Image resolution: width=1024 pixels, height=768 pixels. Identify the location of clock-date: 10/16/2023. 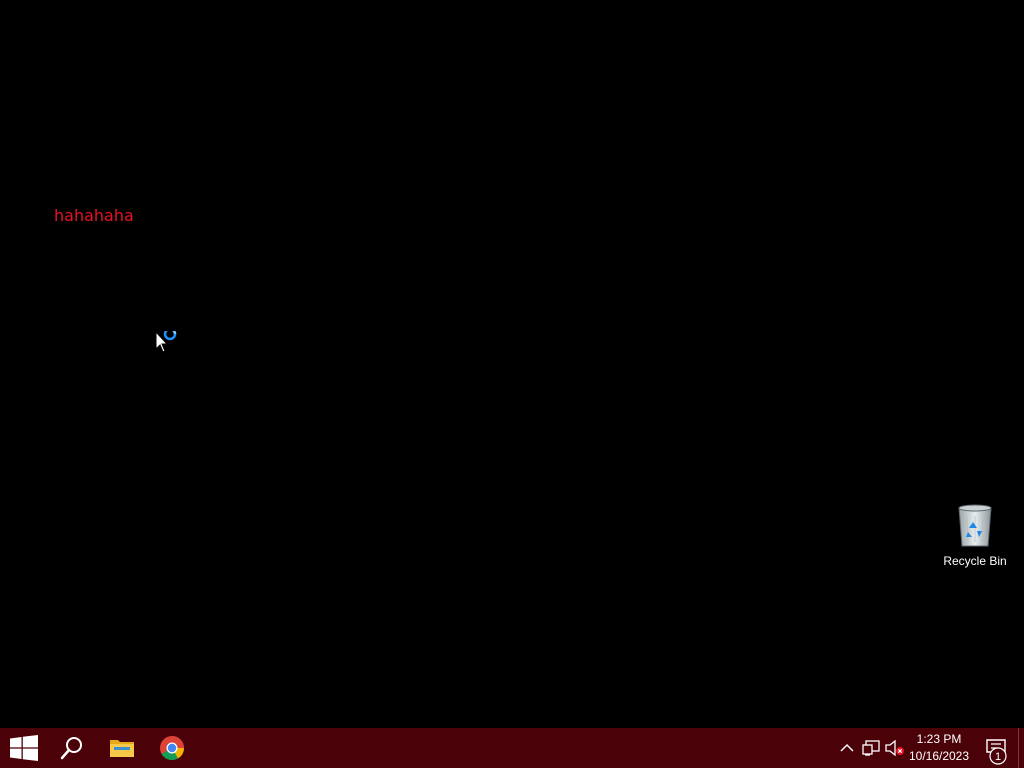
(939, 756).